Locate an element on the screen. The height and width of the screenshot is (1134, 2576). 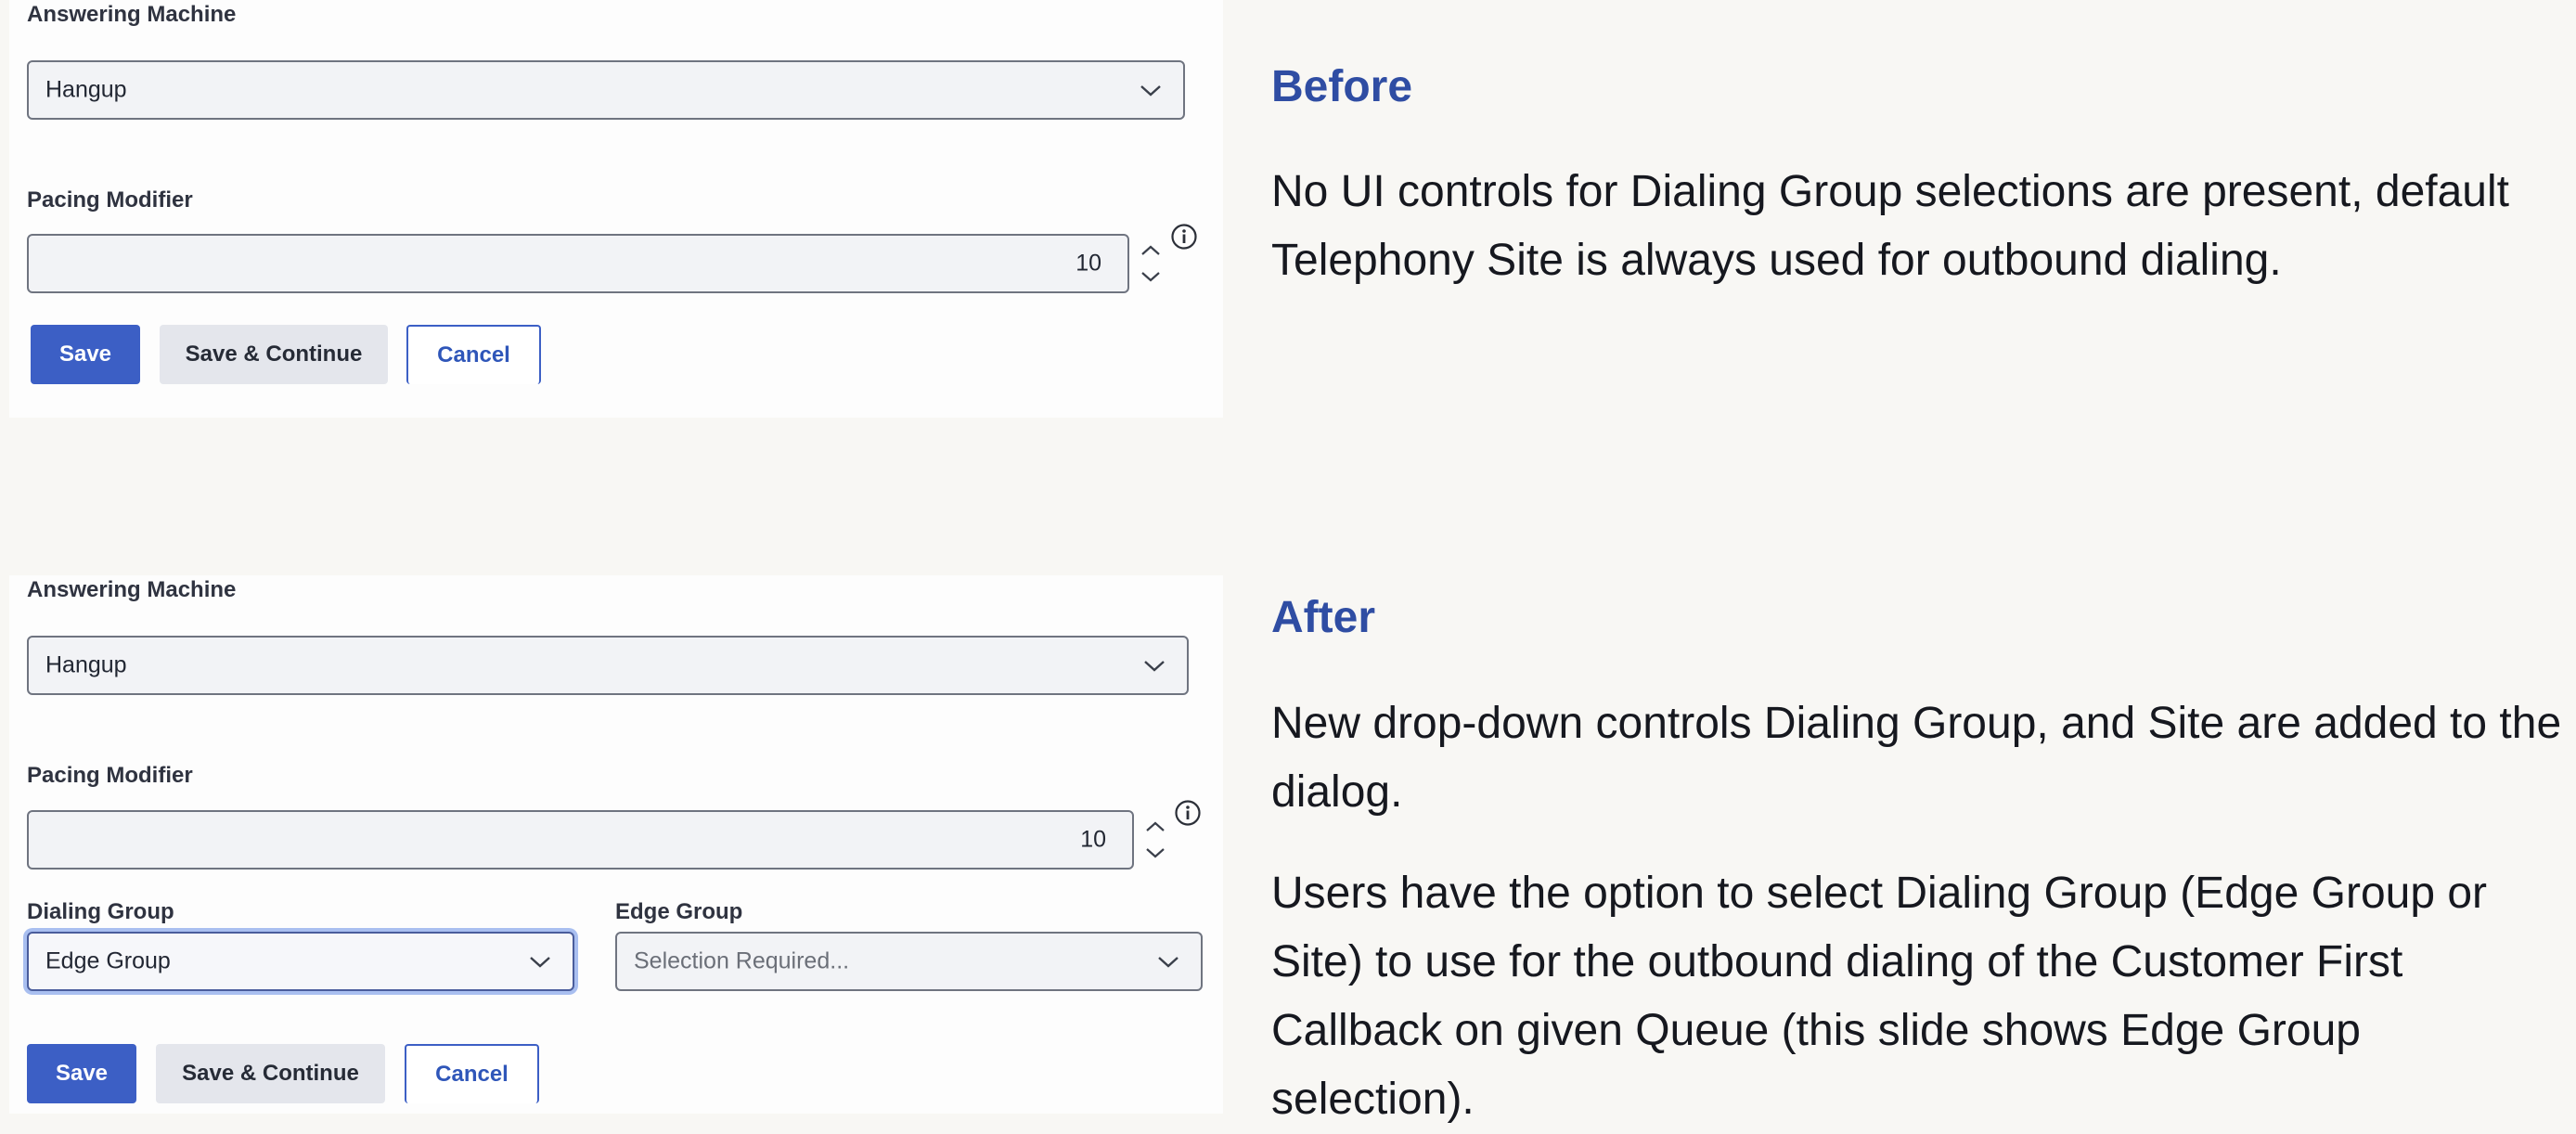
edge-group-label: Edge Group is located at coordinates (679, 911).